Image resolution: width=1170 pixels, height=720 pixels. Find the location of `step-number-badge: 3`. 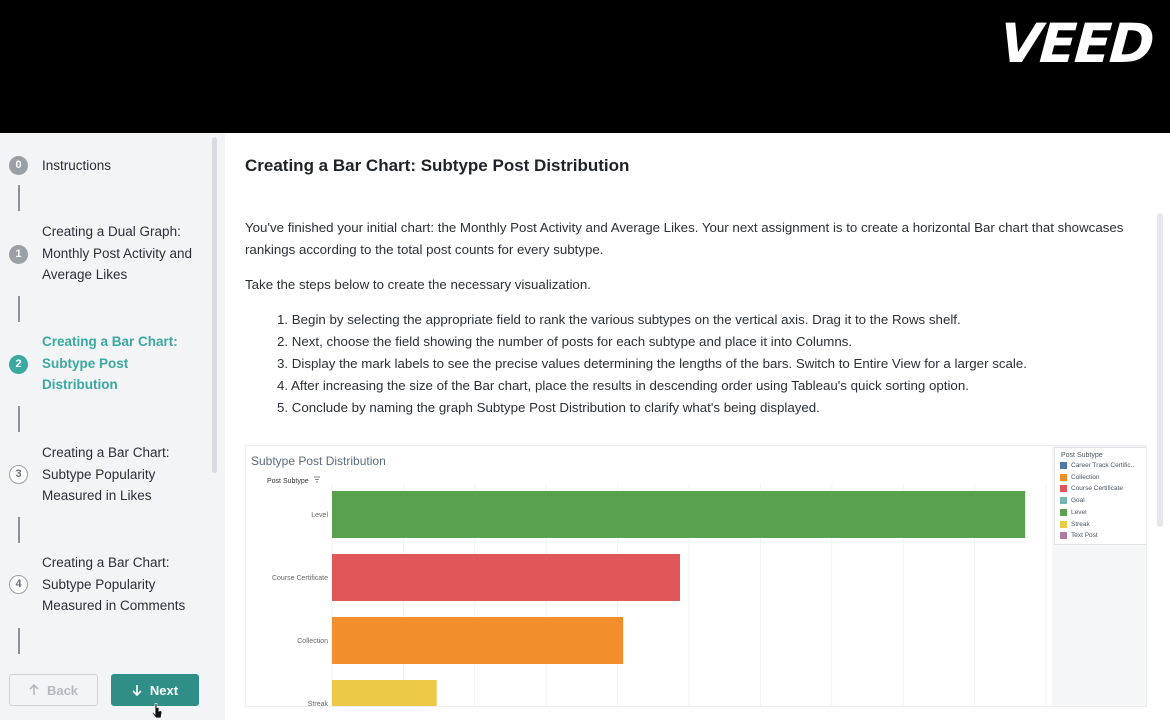

step-number-badge: 3 is located at coordinates (18, 474).